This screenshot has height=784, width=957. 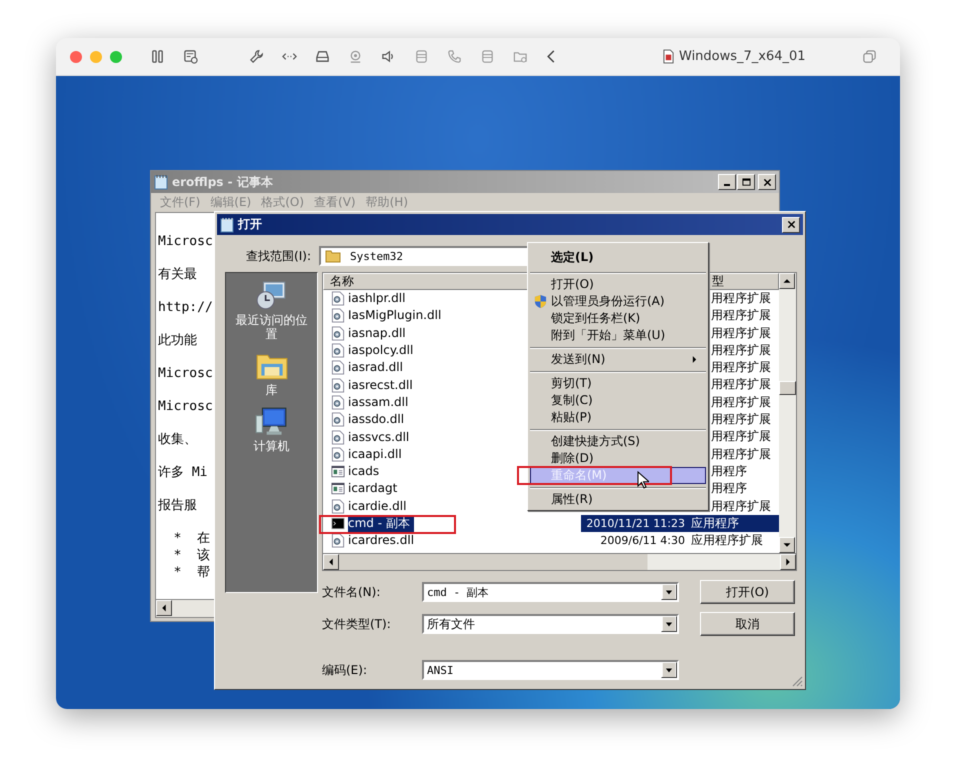 I want to click on text-line: 有关最, so click(x=177, y=274).